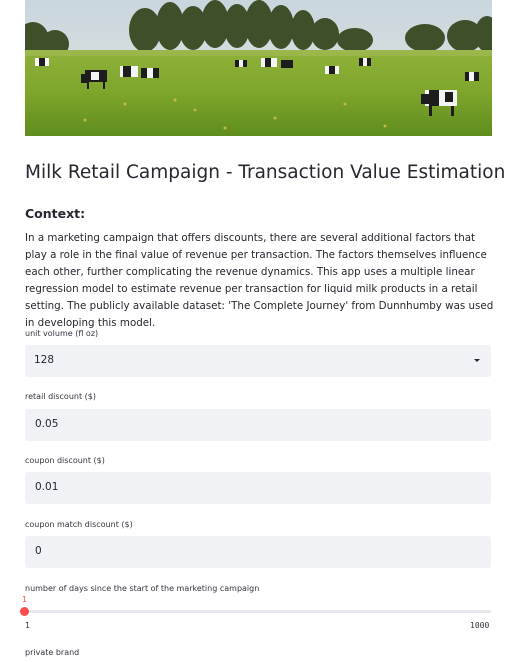 Image resolution: width=517 pixels, height=662 pixels. What do you see at coordinates (27, 625) in the screenshot?
I see `days-slider-min: 1` at bounding box center [27, 625].